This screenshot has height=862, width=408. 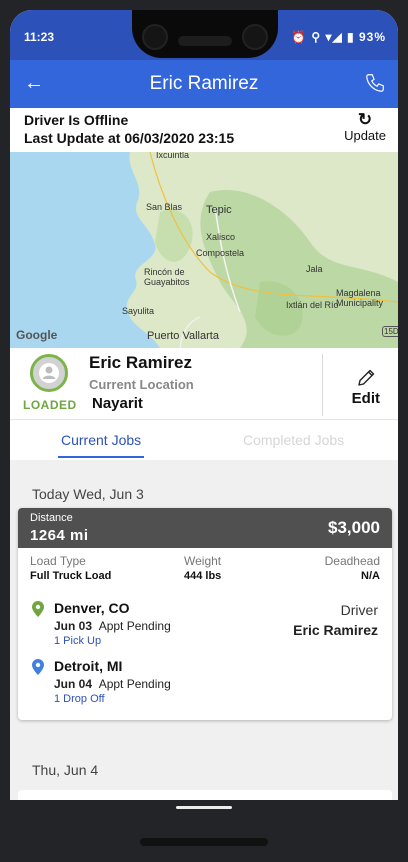 I want to click on map-place: Jala, so click(x=314, y=269).